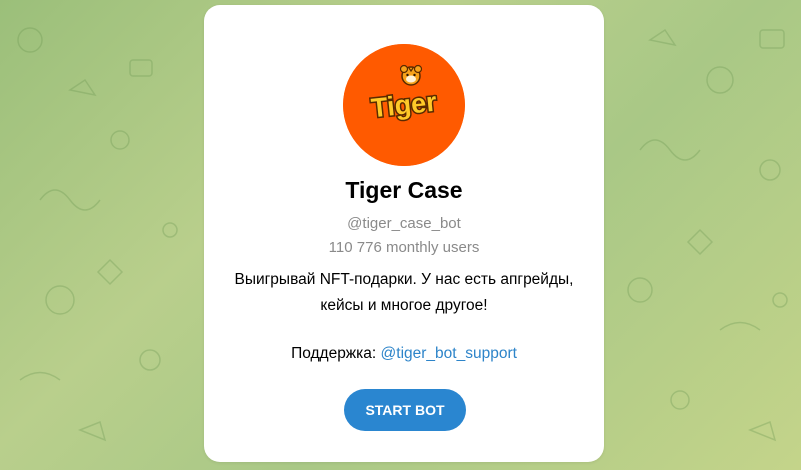 The image size is (801, 470). I want to click on bot-username: @tiger_case_bot, so click(404, 223).